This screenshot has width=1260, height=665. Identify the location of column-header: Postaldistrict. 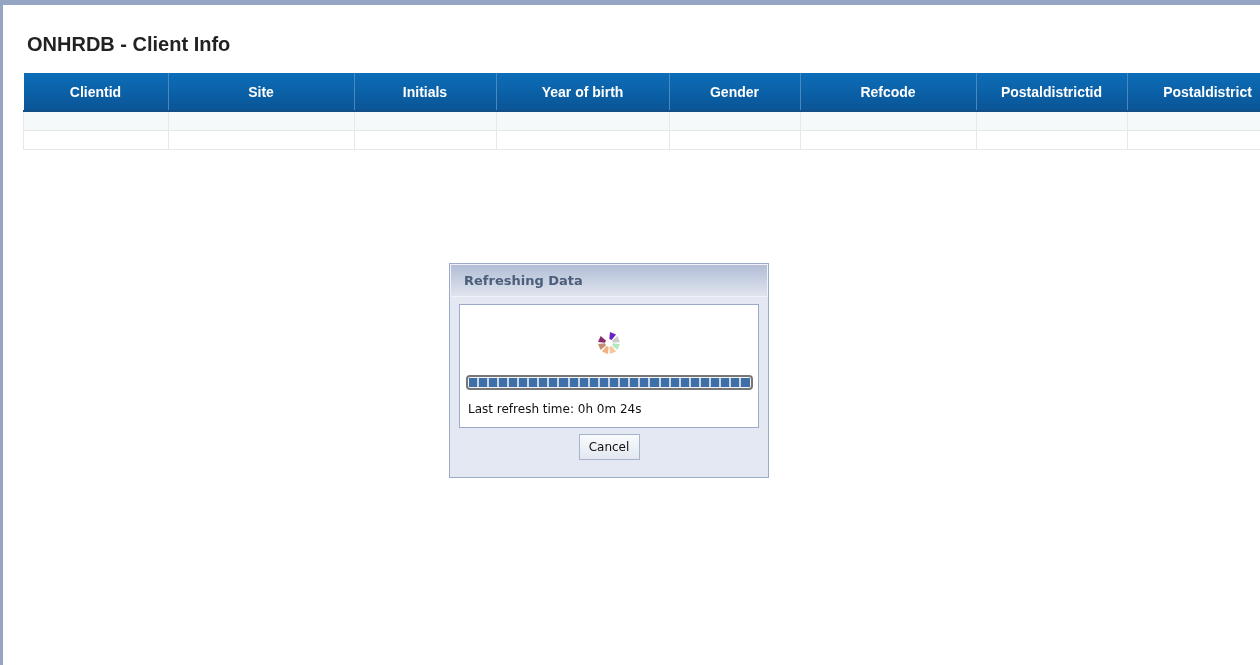
(1193, 92).